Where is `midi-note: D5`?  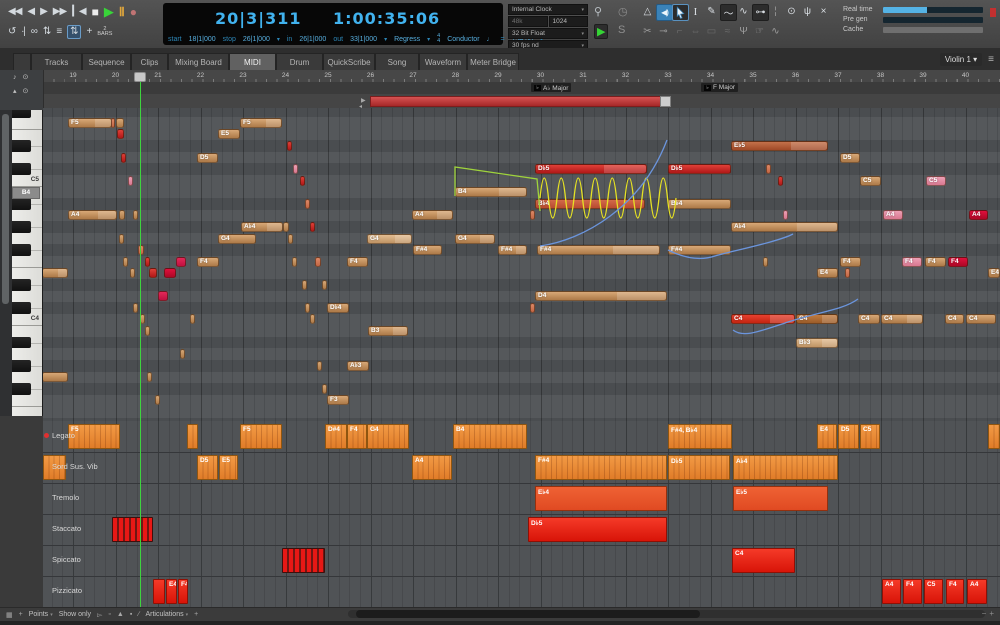 midi-note: D5 is located at coordinates (207, 157).